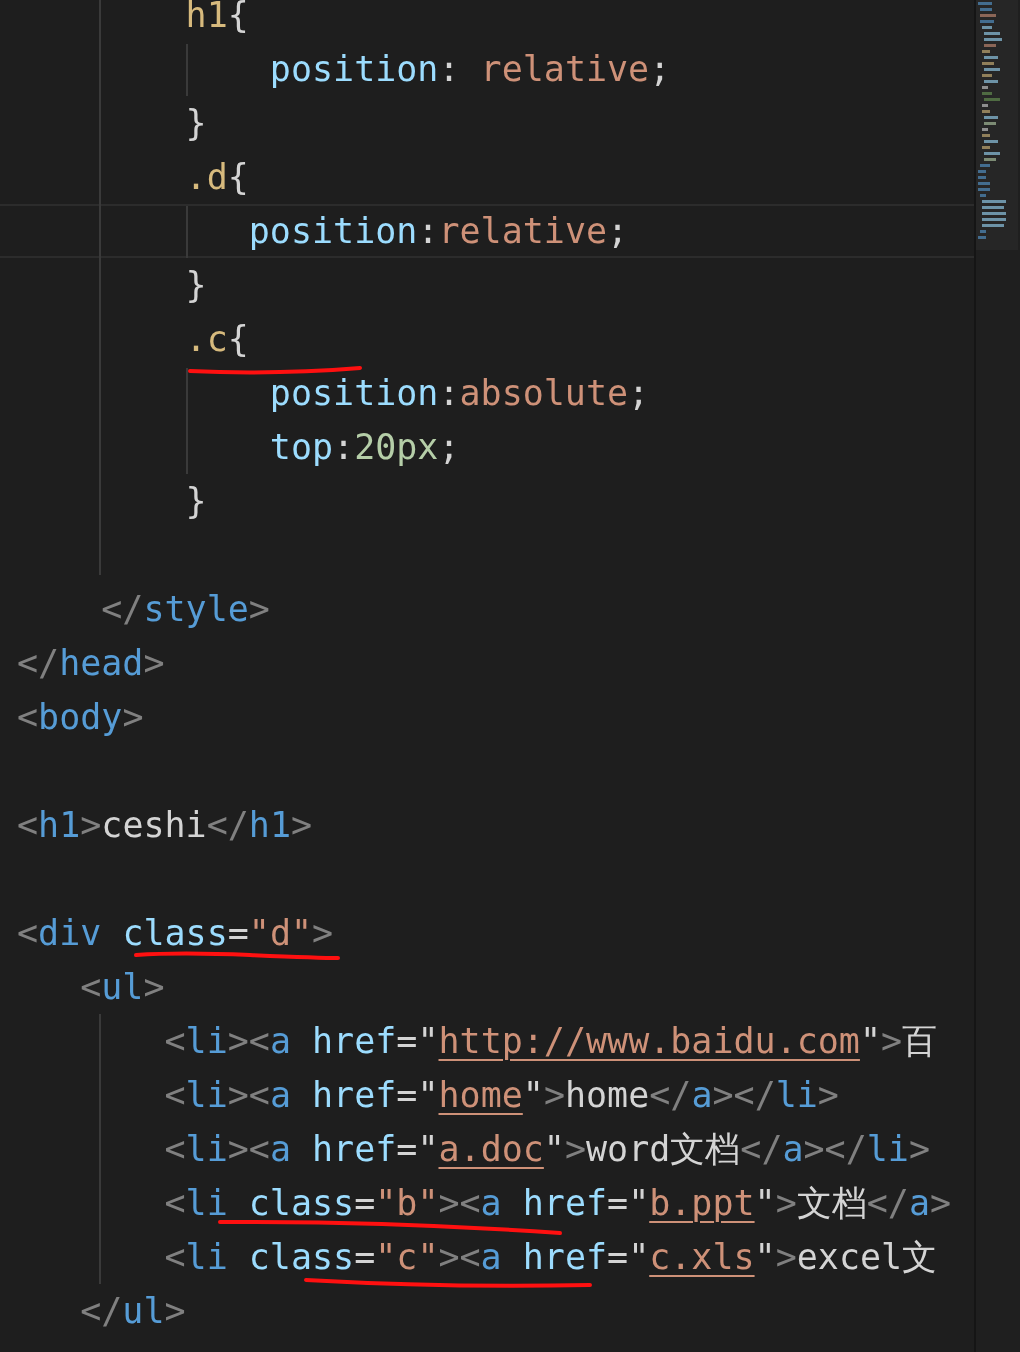 Image resolution: width=1020 pixels, height=1352 pixels. What do you see at coordinates (175, 933) in the screenshot?
I see `code-line: <div class="d">` at bounding box center [175, 933].